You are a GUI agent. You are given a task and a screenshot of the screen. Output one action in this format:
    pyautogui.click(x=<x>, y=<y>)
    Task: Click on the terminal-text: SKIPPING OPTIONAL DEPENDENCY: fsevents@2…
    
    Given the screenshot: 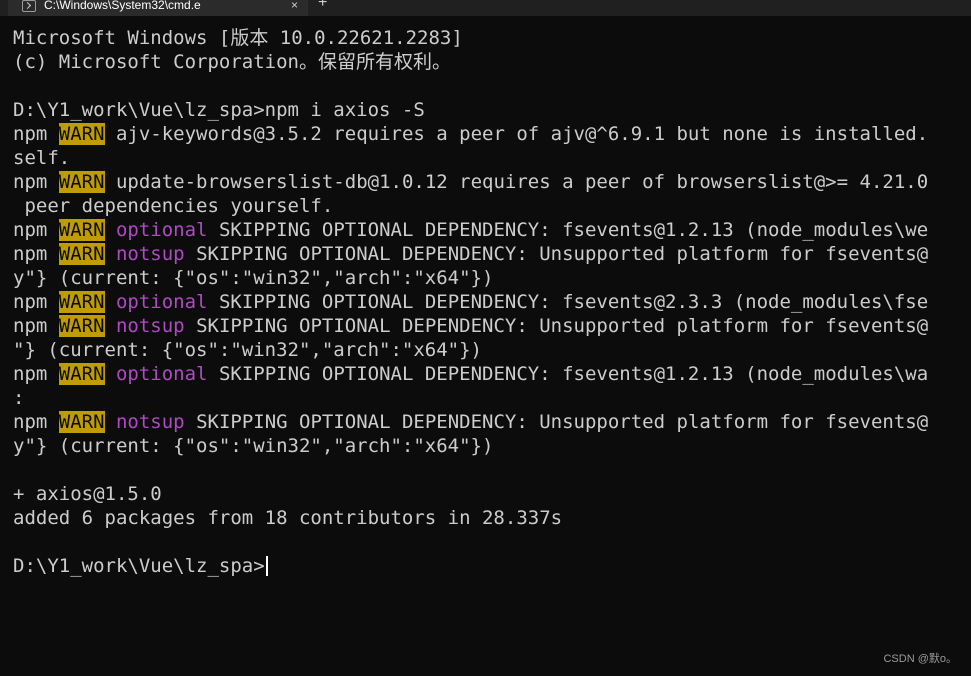 What is the action you would take?
    pyautogui.click(x=568, y=302)
    